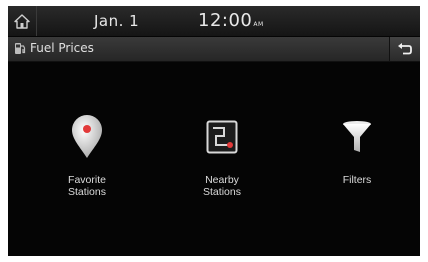 This screenshot has width=428, height=262. I want to click on filters-button: Filters, so click(357, 164).